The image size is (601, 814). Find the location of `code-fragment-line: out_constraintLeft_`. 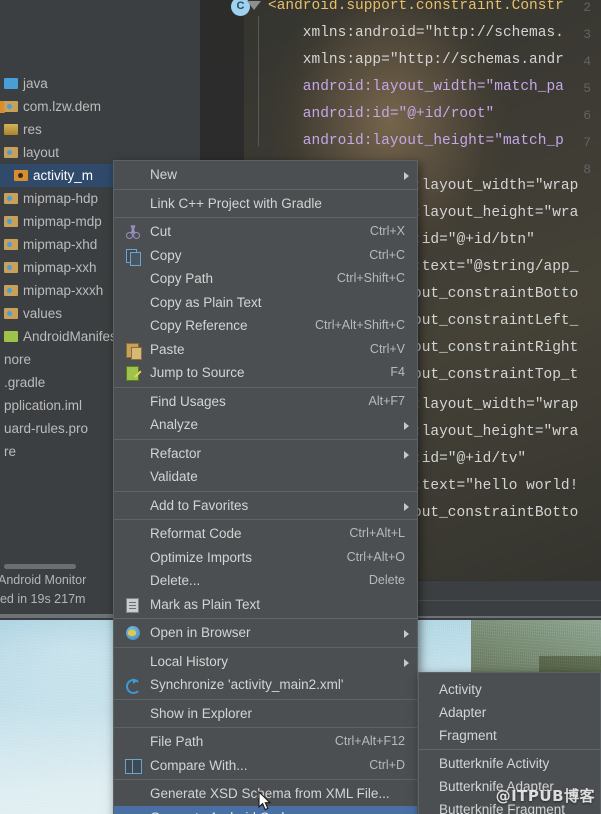

code-fragment-line: out_constraintLeft_ is located at coordinates (496, 321).